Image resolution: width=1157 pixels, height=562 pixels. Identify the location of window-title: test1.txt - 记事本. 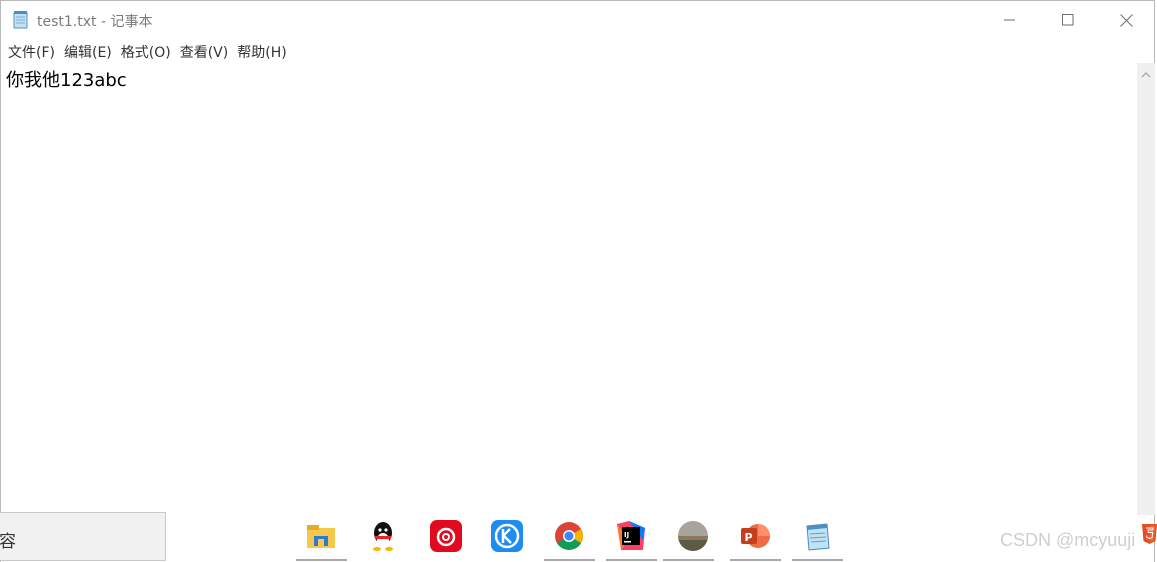
(95, 22).